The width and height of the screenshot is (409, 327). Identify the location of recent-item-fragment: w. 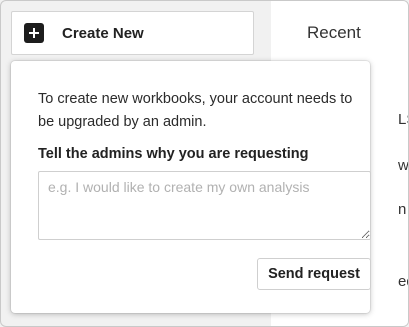
(403, 165).